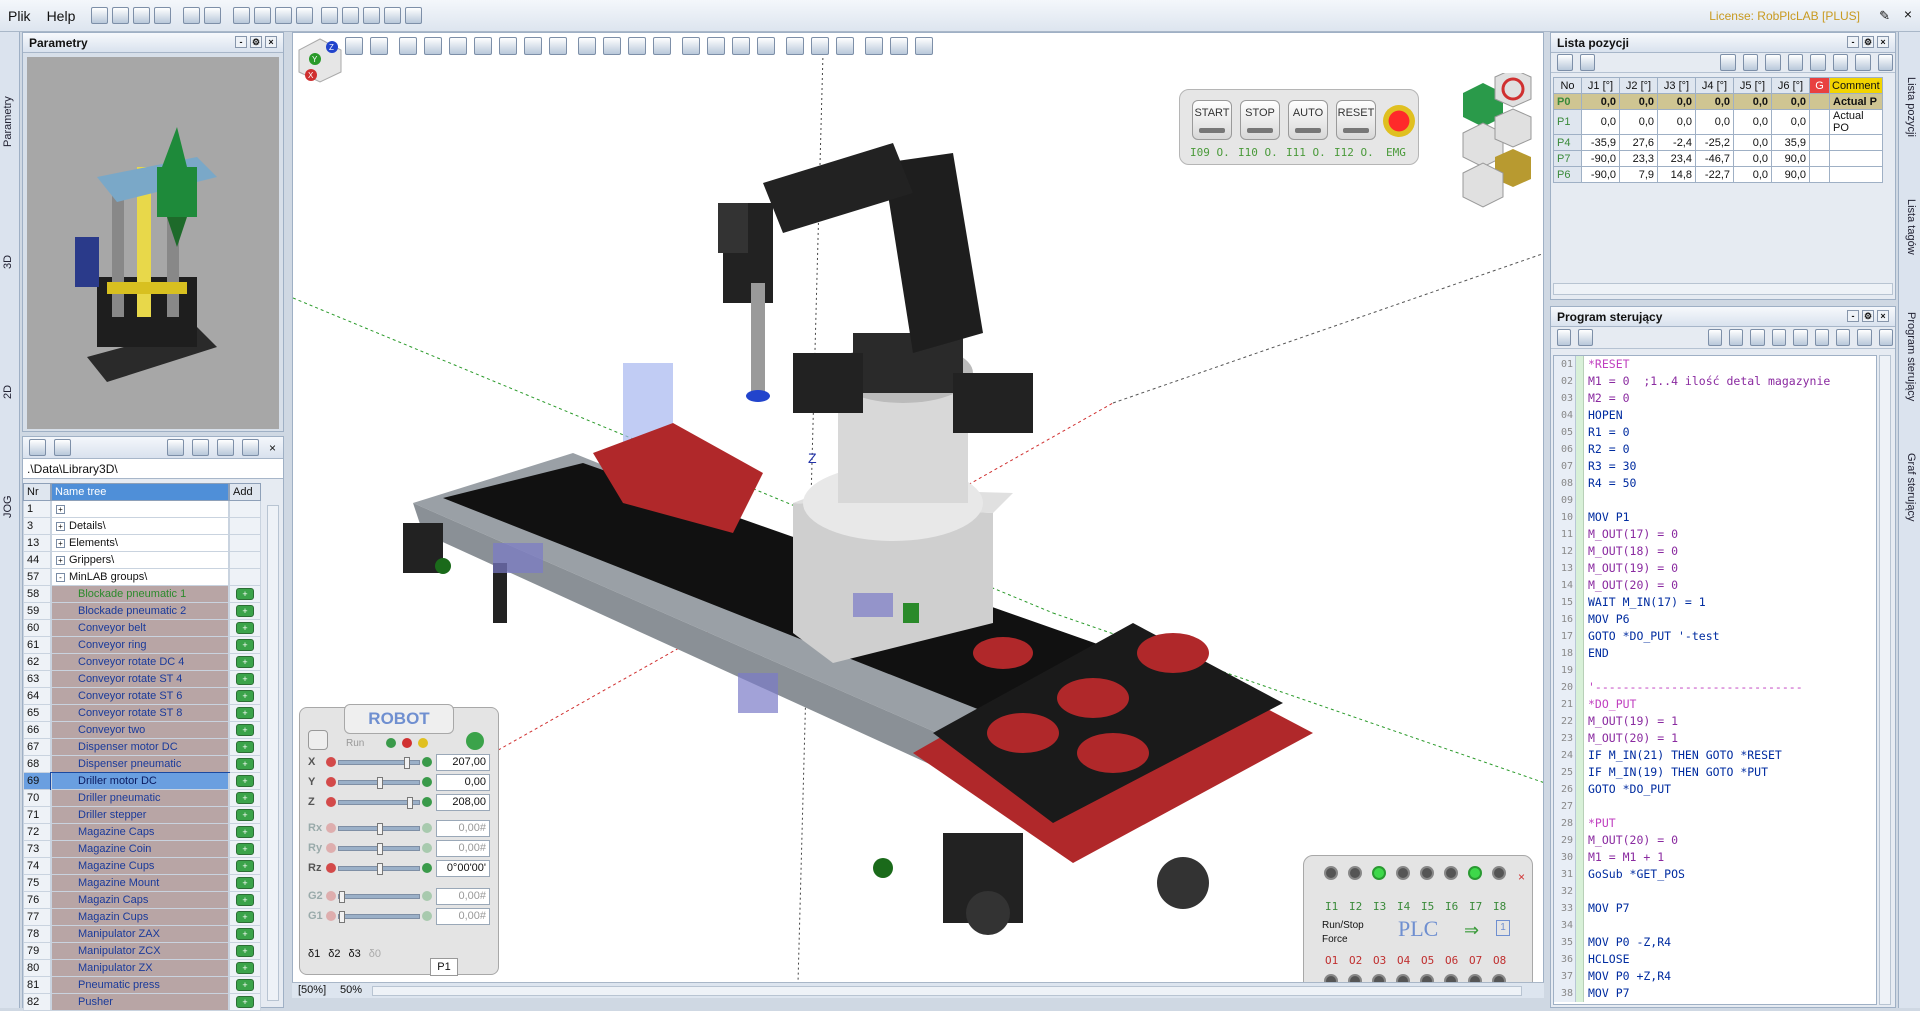 Image resolution: width=1920 pixels, height=1011 pixels. What do you see at coordinates (355, 954) in the screenshot?
I see `check-d3: δ3` at bounding box center [355, 954].